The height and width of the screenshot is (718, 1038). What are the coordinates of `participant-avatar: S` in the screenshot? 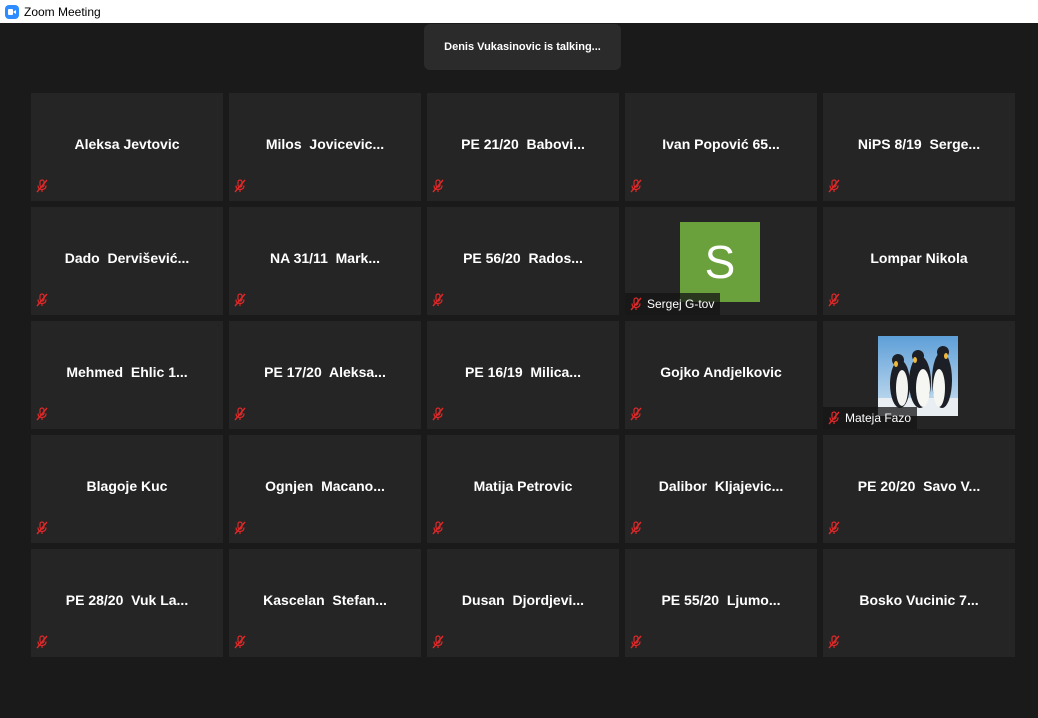 It's located at (720, 262).